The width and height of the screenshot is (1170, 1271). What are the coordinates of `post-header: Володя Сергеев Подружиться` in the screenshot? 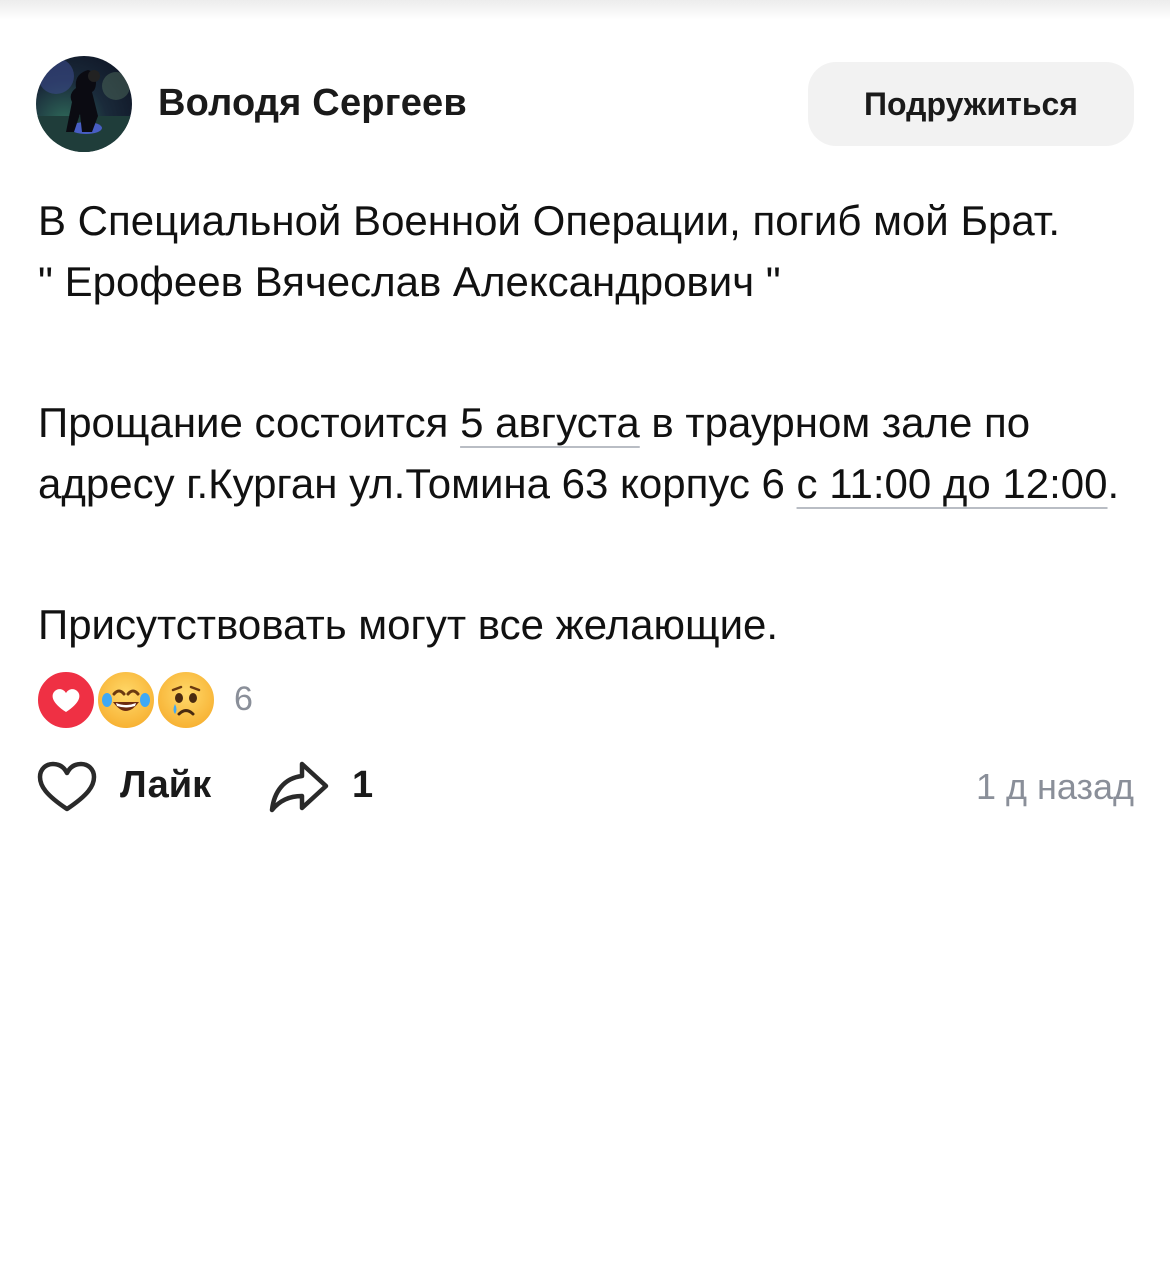 It's located at (585, 104).